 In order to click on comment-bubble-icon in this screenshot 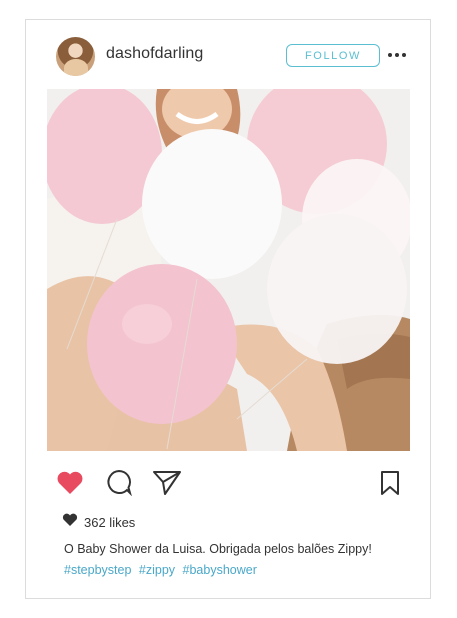, I will do `click(119, 484)`.